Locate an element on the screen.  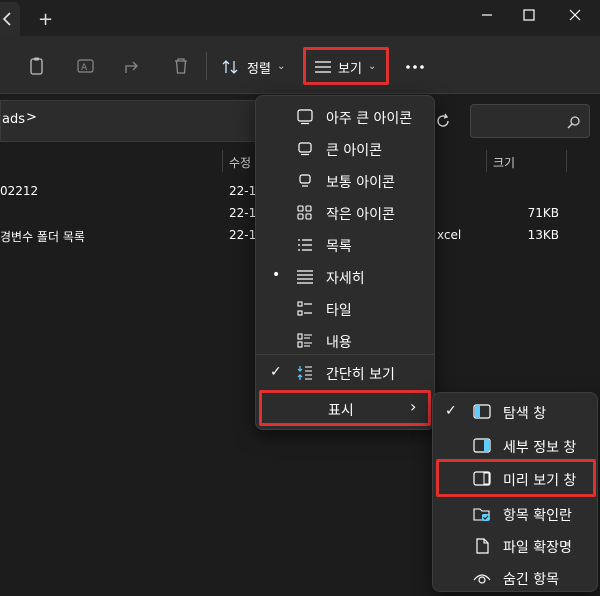
menu-item-details: • 자세히 is located at coordinates (345, 277).